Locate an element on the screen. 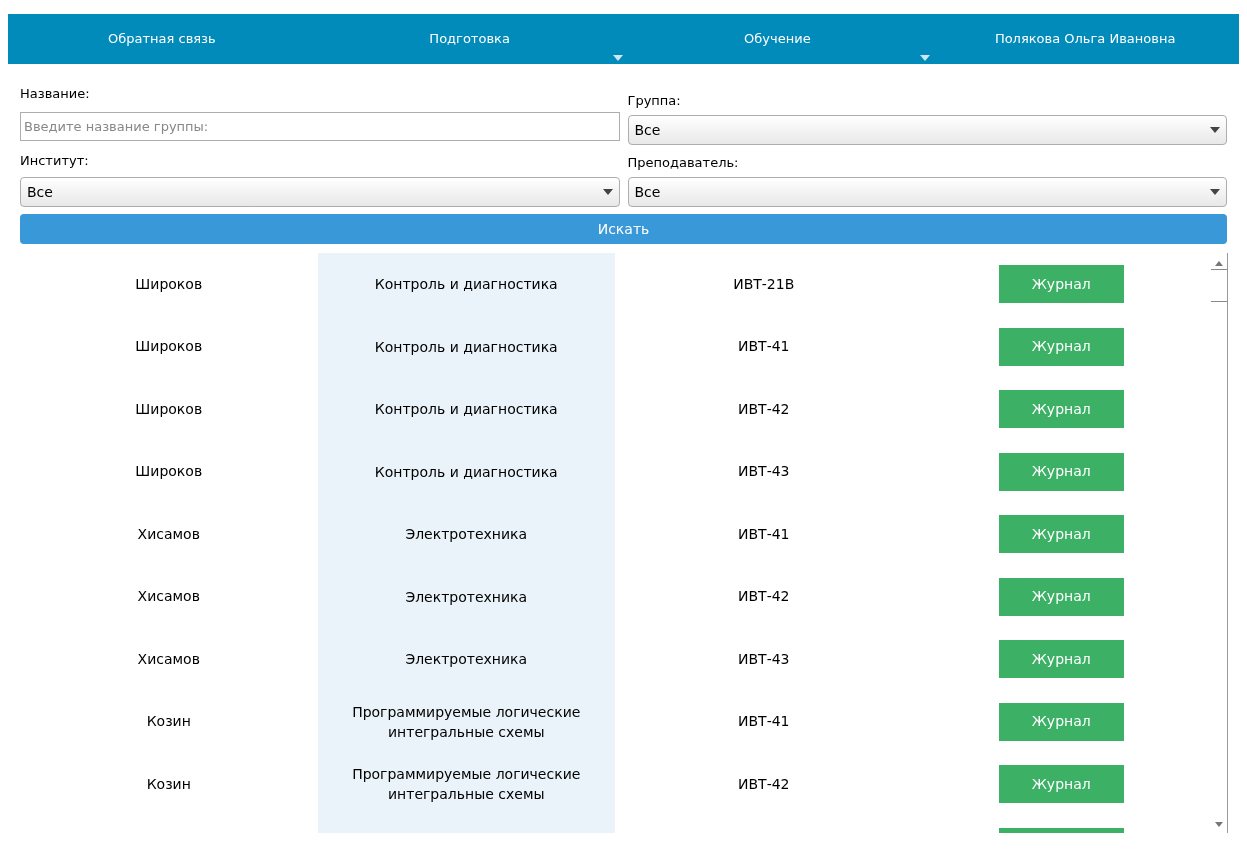  nav-item: Подготовка is located at coordinates (469, 39).